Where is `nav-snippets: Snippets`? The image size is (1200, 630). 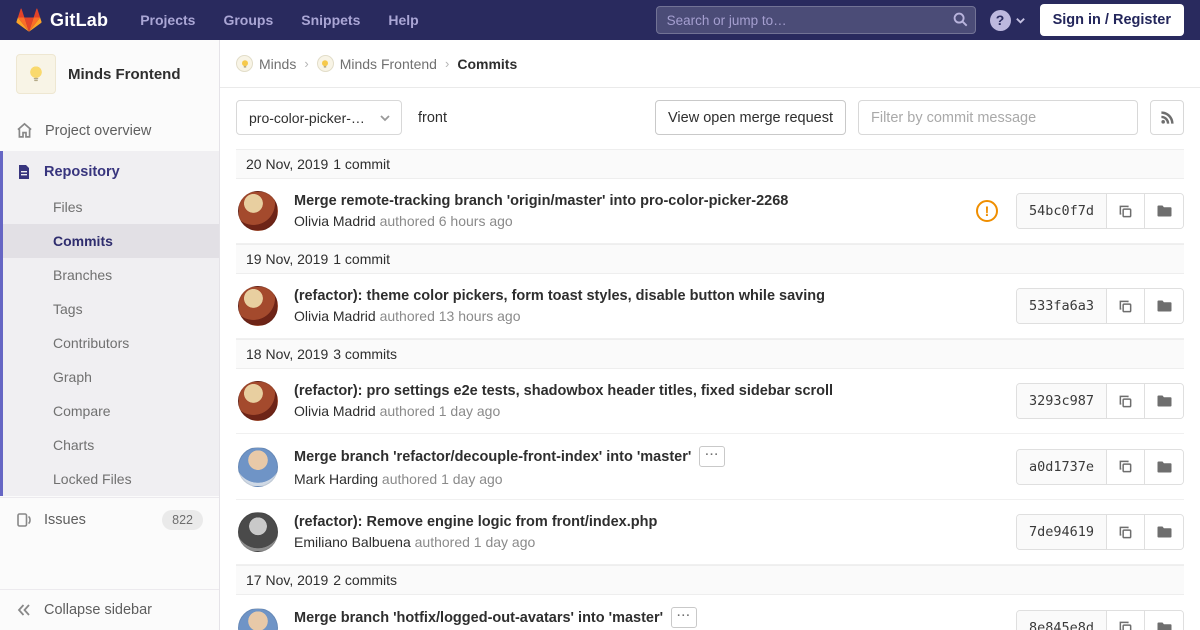
nav-snippets: Snippets is located at coordinates (330, 20).